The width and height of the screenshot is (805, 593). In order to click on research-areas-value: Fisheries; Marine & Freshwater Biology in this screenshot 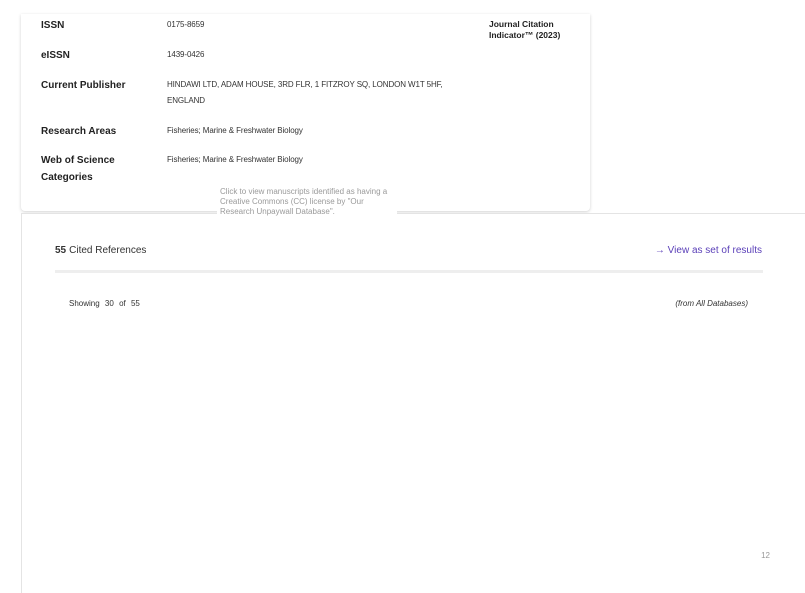, I will do `click(235, 130)`.